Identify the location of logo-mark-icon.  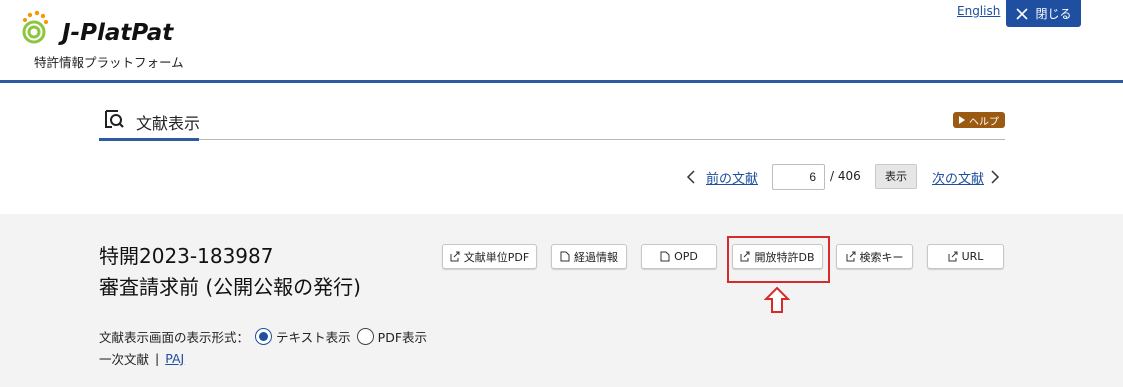
(35, 27).